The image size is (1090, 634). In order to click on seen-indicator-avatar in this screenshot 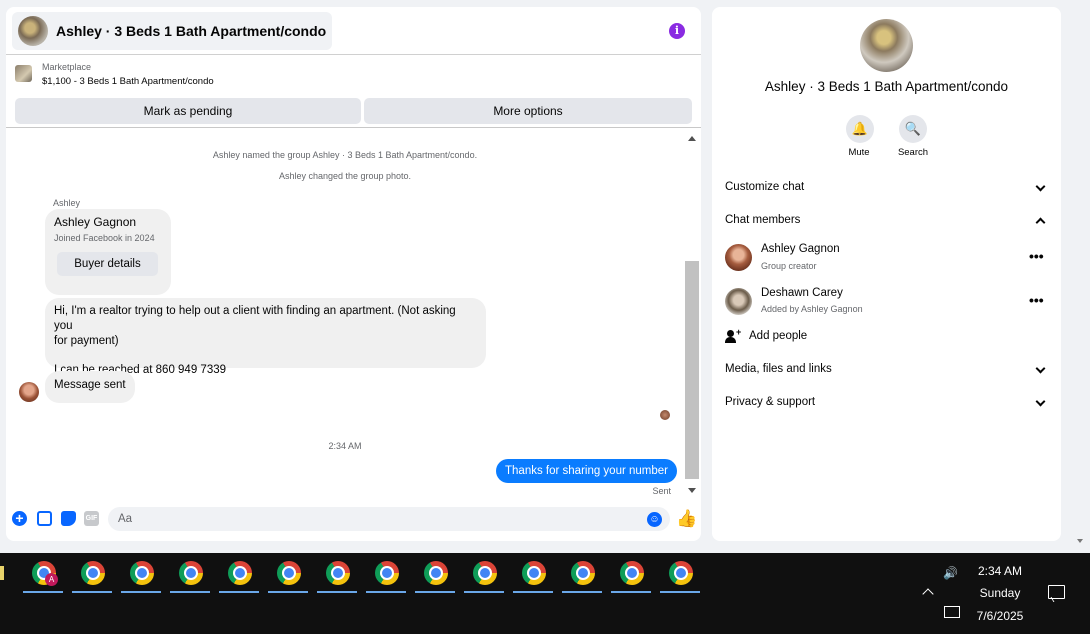, I will do `click(665, 415)`.